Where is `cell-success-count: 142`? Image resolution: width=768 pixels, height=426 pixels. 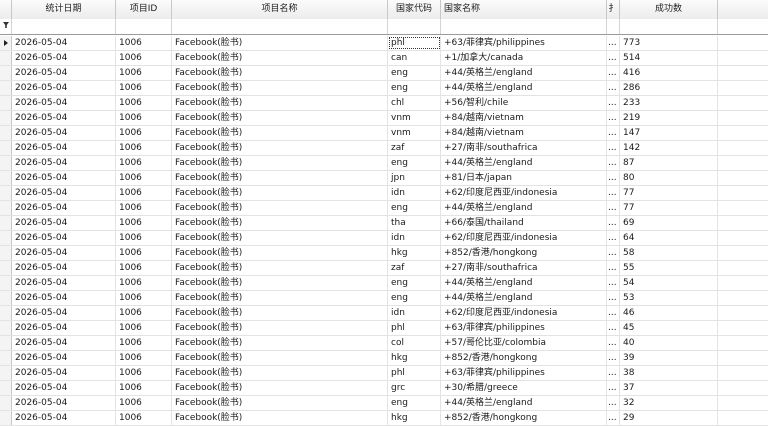
cell-success-count: 142 is located at coordinates (669, 148).